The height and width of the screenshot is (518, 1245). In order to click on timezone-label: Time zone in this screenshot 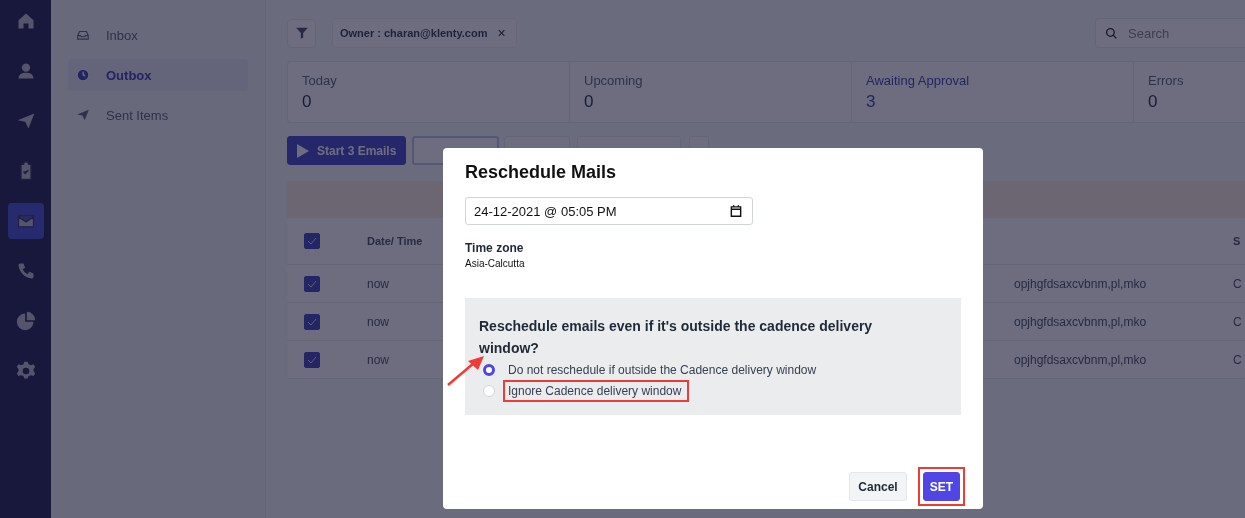, I will do `click(495, 248)`.